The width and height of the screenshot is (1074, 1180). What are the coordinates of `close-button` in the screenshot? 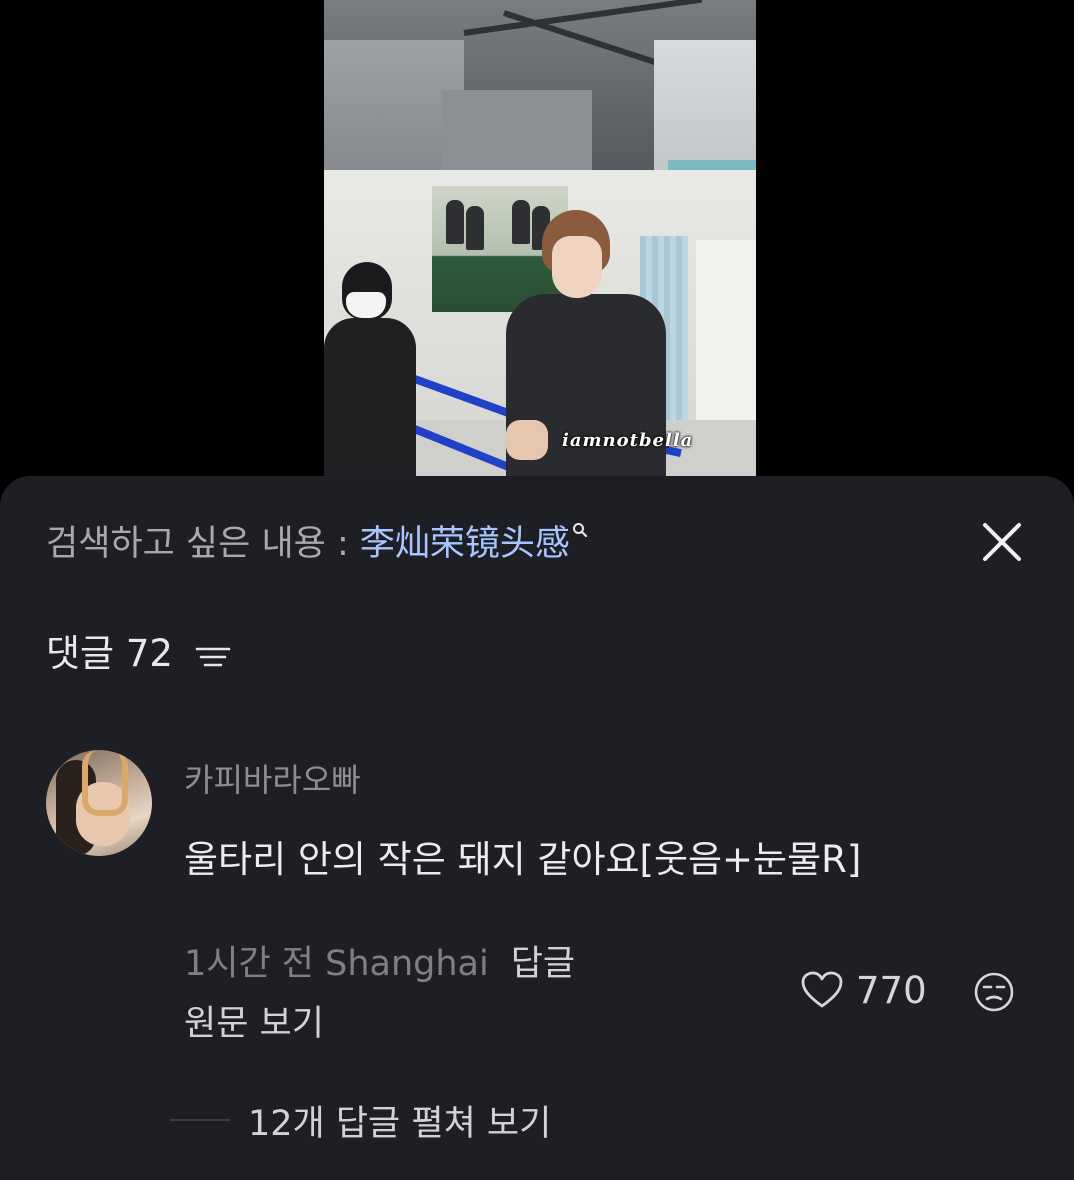 It's located at (1002, 542).